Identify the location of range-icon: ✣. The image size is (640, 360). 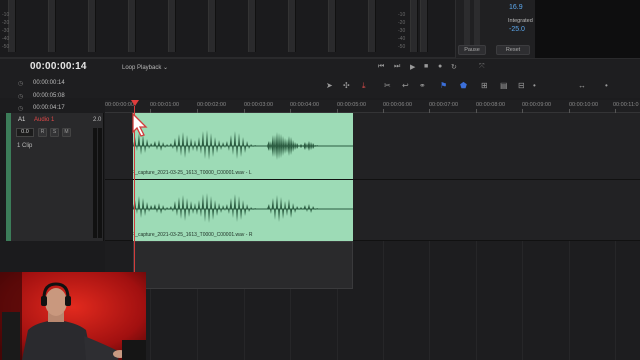
(346, 85).